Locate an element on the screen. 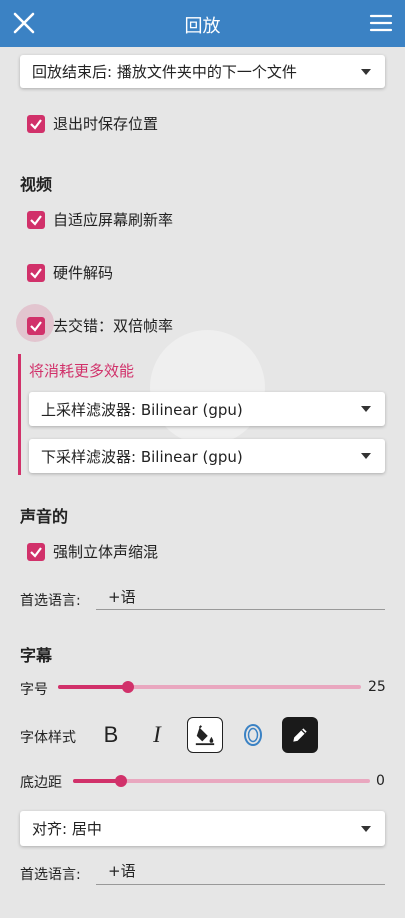 This screenshot has height=918, width=405. audio-pref-lang-input: +语 is located at coordinates (240, 598).